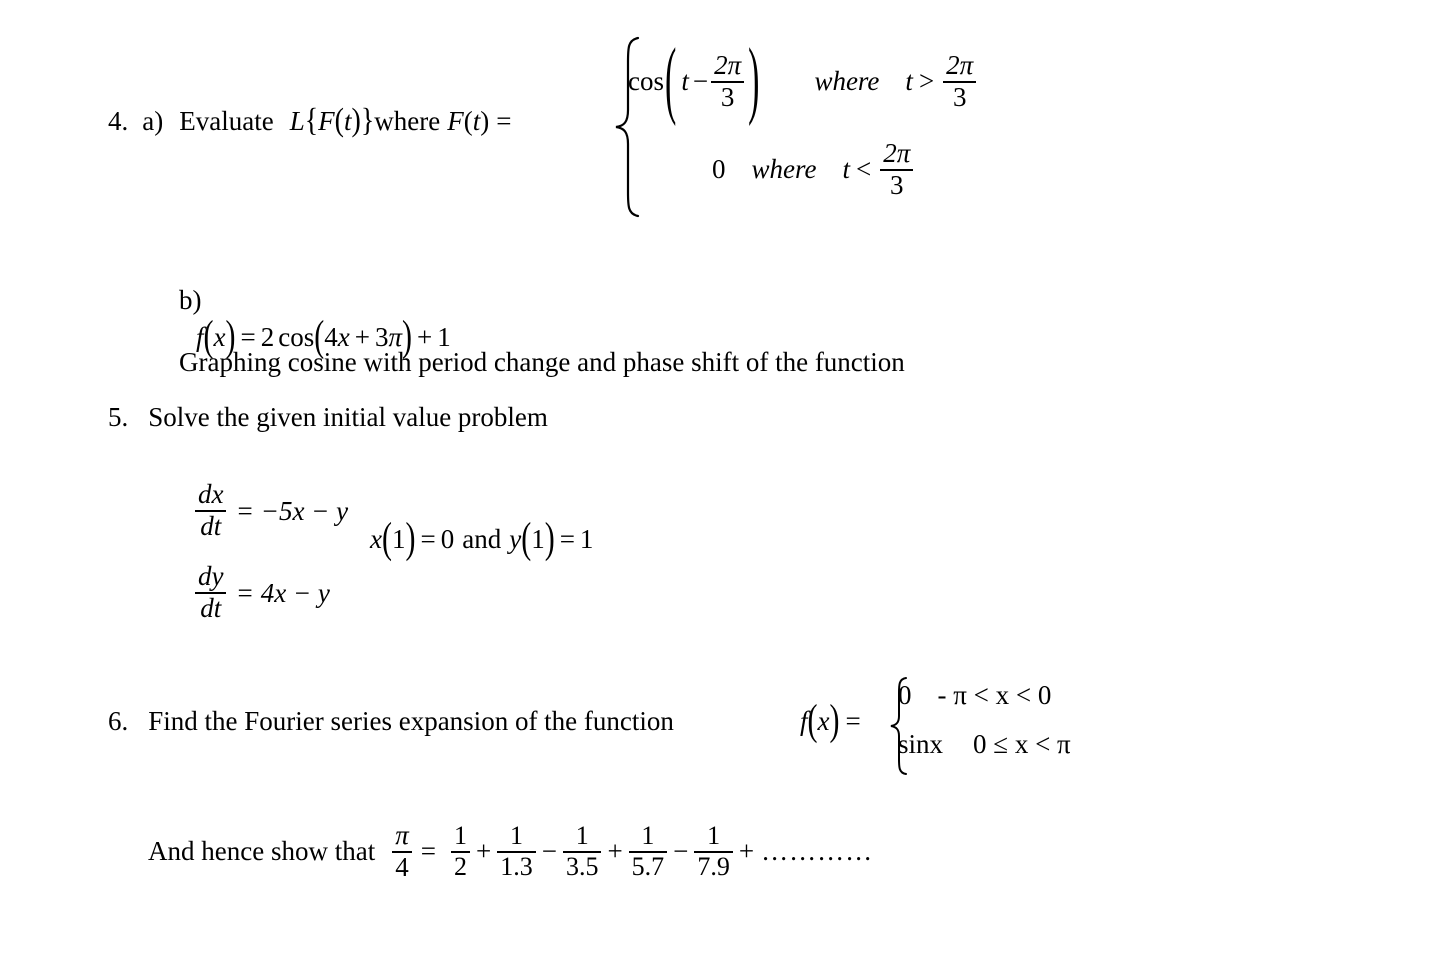  I want to click on ic-y-paren-open: (, so click(526, 538).